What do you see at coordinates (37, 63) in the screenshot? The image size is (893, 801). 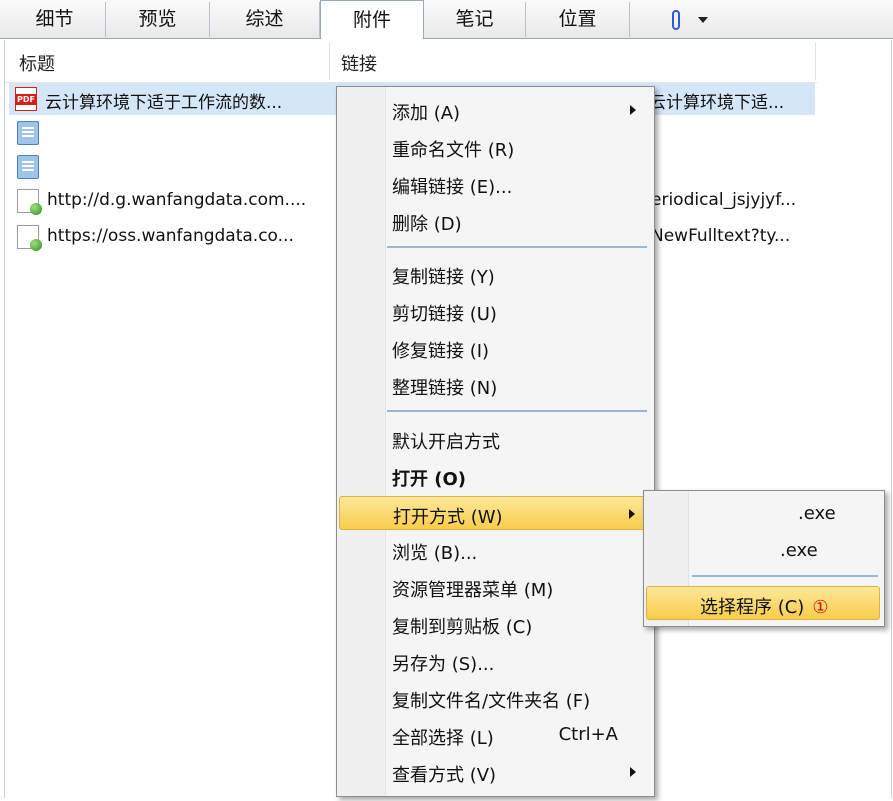 I see `column-title: 标题` at bounding box center [37, 63].